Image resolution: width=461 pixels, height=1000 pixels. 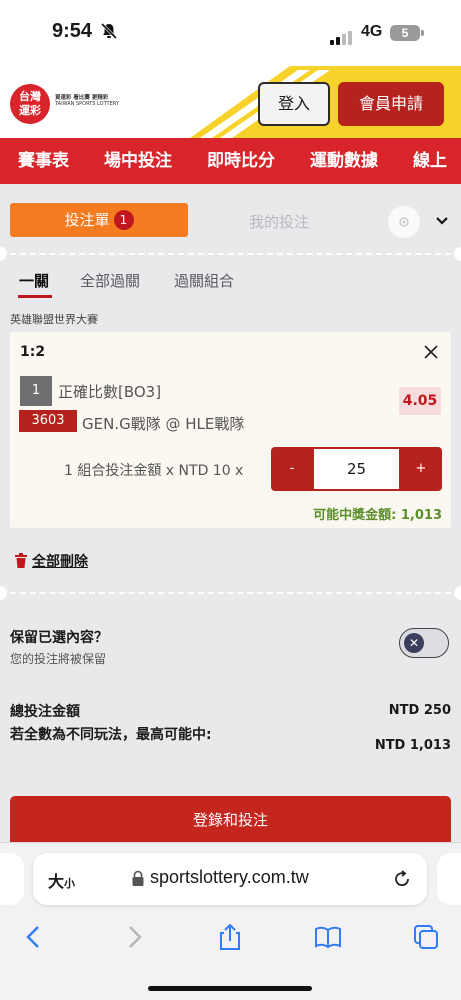 What do you see at coordinates (230, 937) in the screenshot?
I see `share-icon` at bounding box center [230, 937].